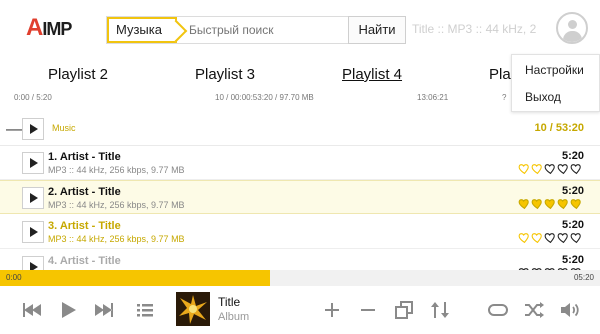  I want to click on player-controls: Title Album, so click(300, 310).